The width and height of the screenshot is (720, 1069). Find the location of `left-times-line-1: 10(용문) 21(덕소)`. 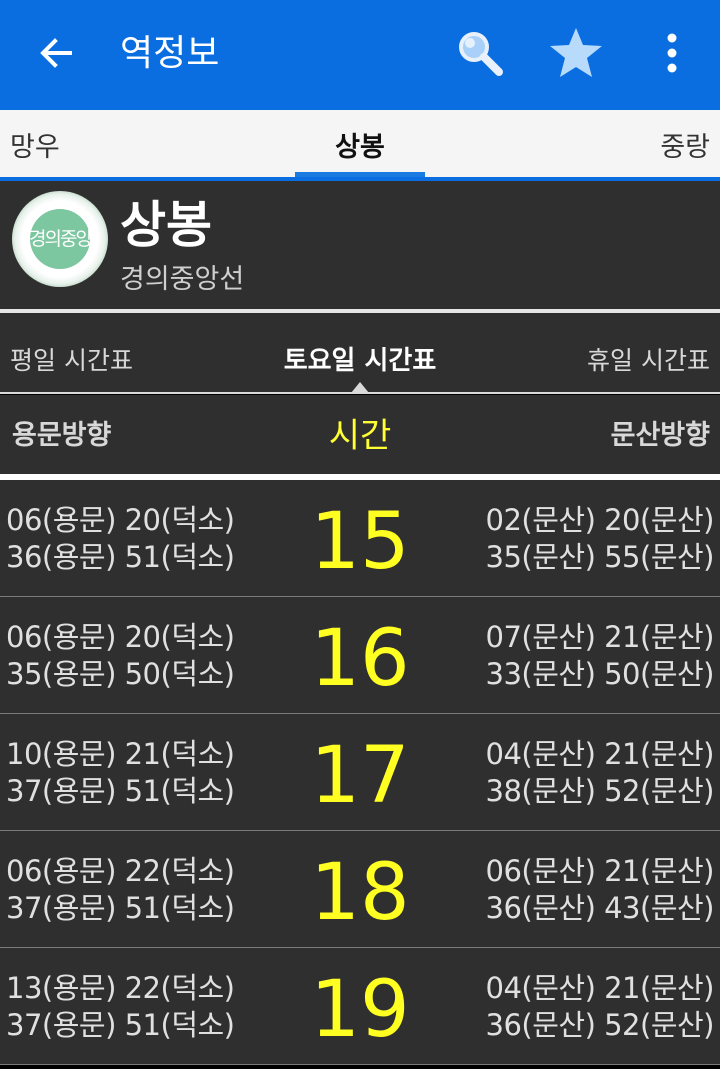

left-times-line-1: 10(용문) 21(덕소) is located at coordinates (120, 754).